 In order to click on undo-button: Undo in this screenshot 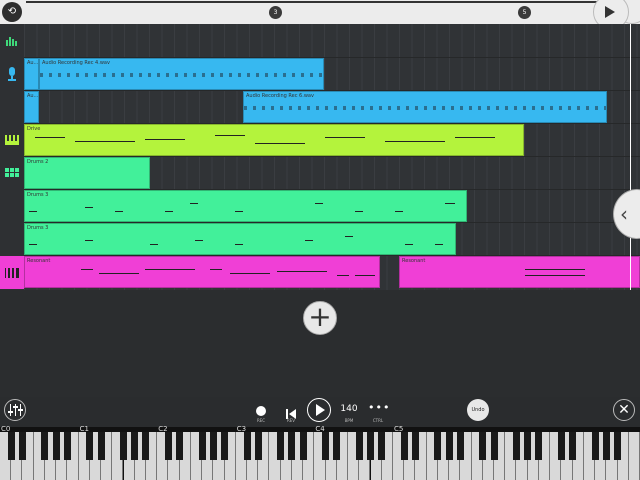, I will do `click(478, 410)`.